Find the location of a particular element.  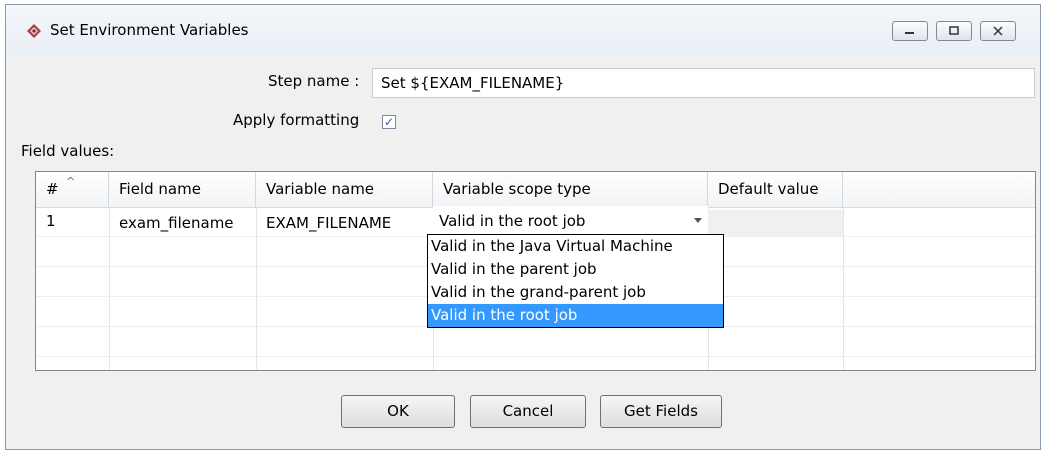

window-title: Set Environment Variables is located at coordinates (149, 30).